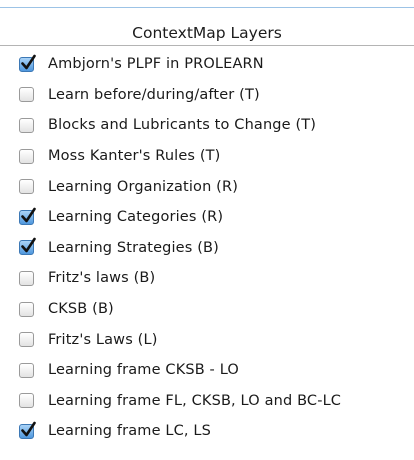 The width and height of the screenshot is (414, 460). I want to click on layer-row: Blocks and Lubricants to Change (T), so click(207, 125).